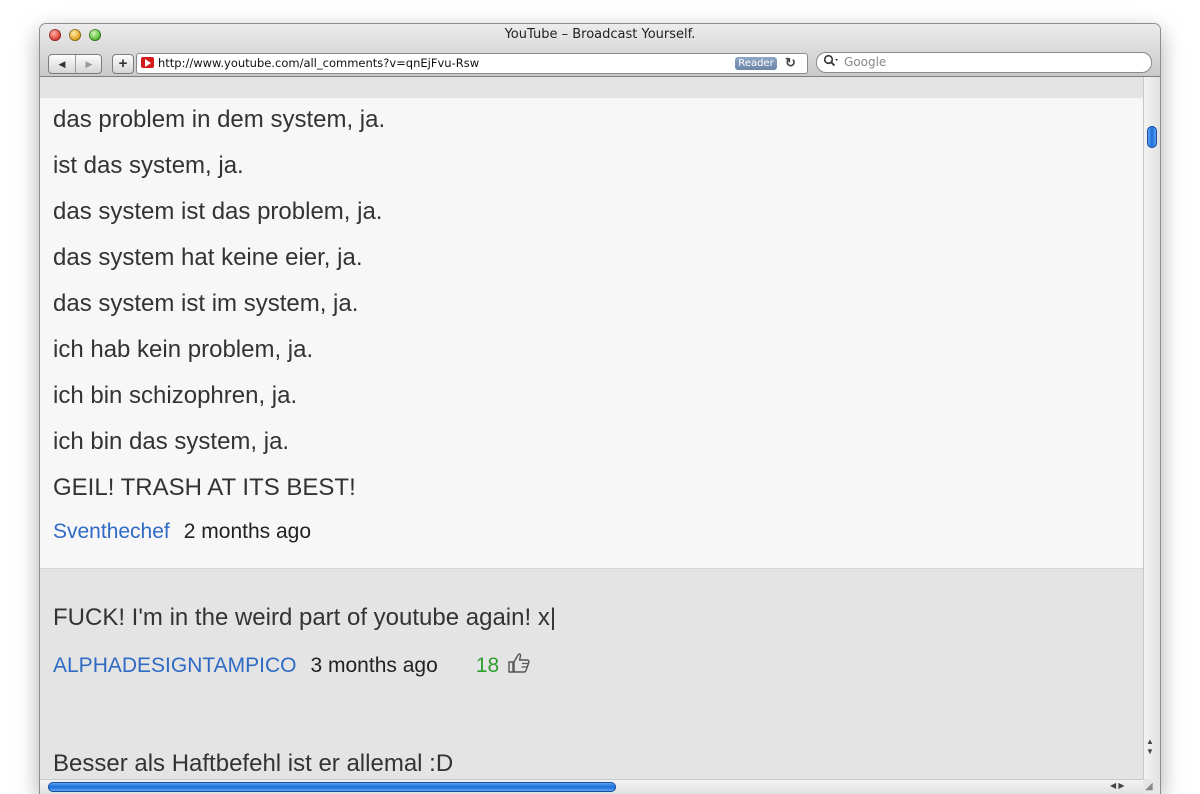 This screenshot has width=1200, height=794. I want to click on comment-line: Besser als Haftbefehl ist er allemal :D, so click(253, 763).